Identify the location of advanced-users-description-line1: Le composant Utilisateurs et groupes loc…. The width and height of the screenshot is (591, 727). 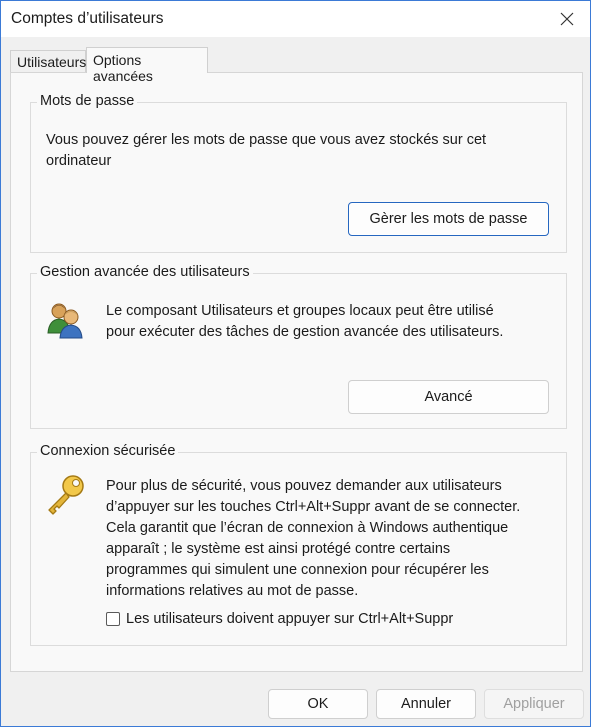
(300, 311).